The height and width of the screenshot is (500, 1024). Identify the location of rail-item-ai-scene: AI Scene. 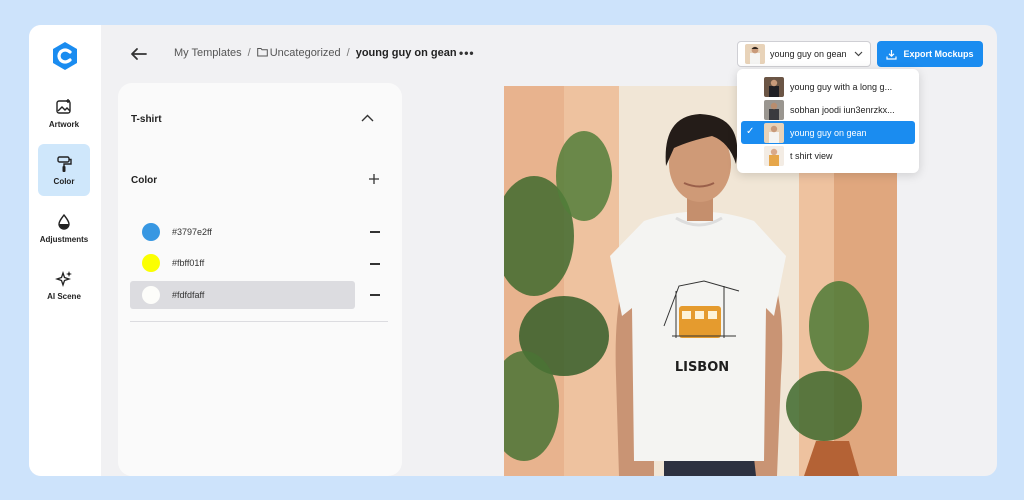
(64, 285).